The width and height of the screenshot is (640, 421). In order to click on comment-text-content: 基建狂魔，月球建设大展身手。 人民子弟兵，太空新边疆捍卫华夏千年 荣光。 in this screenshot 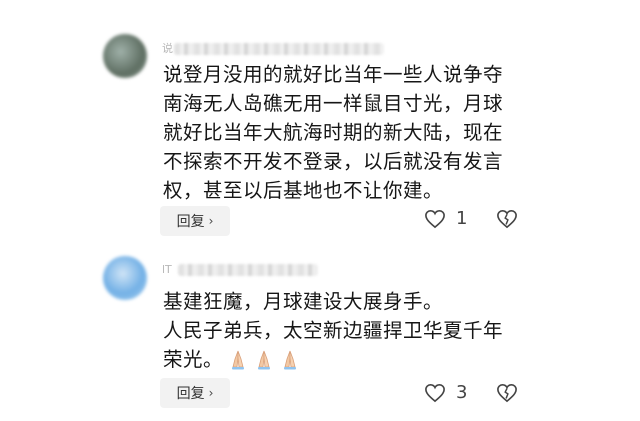, I will do `click(333, 330)`.